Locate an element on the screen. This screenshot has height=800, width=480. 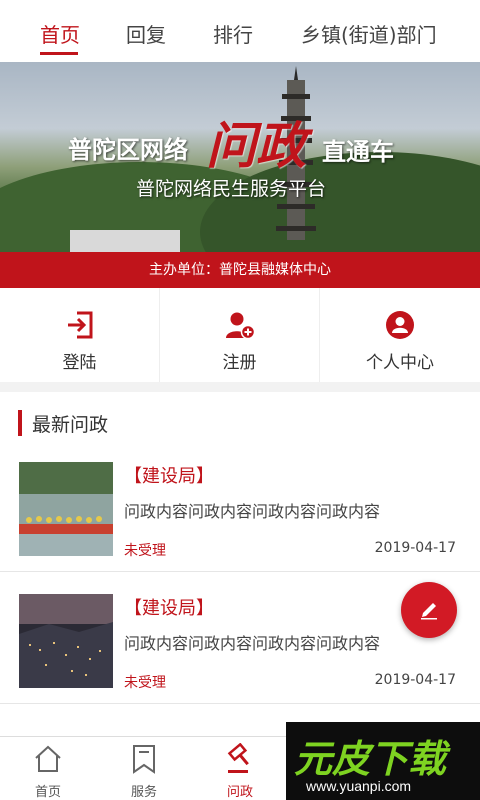
tab-home: 首页 is located at coordinates (60, 33).